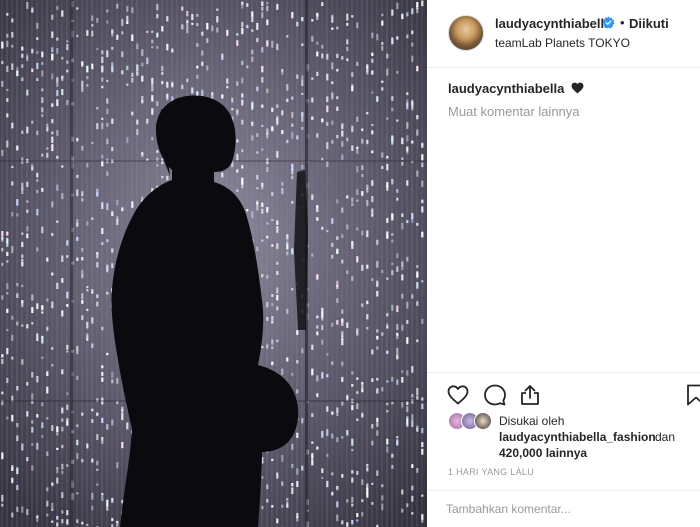 The width and height of the screenshot is (700, 527). I want to click on add-comment-section, so click(563, 508).